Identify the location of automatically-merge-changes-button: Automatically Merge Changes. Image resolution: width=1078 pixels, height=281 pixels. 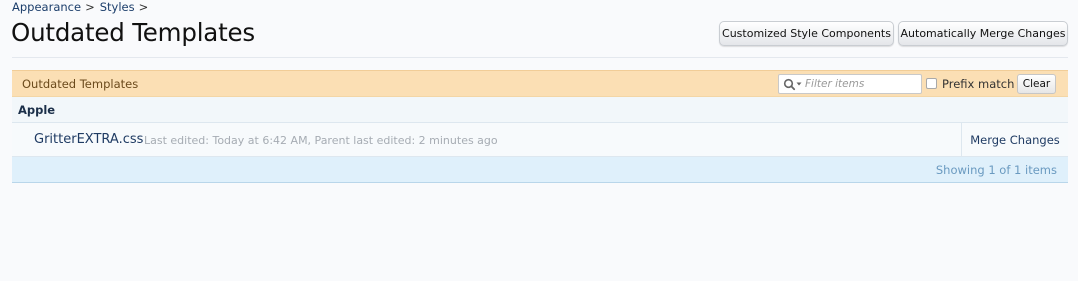
(983, 33).